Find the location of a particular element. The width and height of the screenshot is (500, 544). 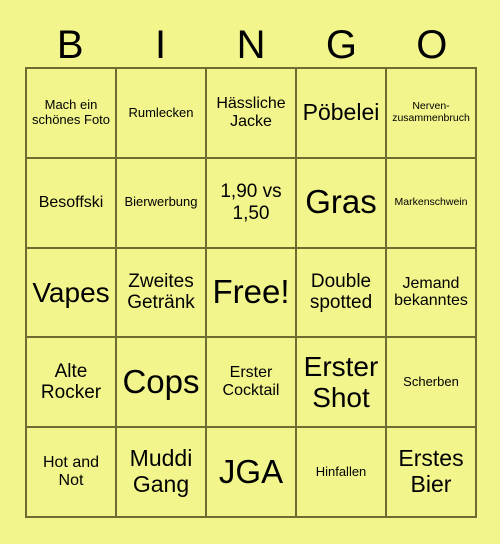

bingo-cell-label: Erstes Bier is located at coordinates (431, 471).